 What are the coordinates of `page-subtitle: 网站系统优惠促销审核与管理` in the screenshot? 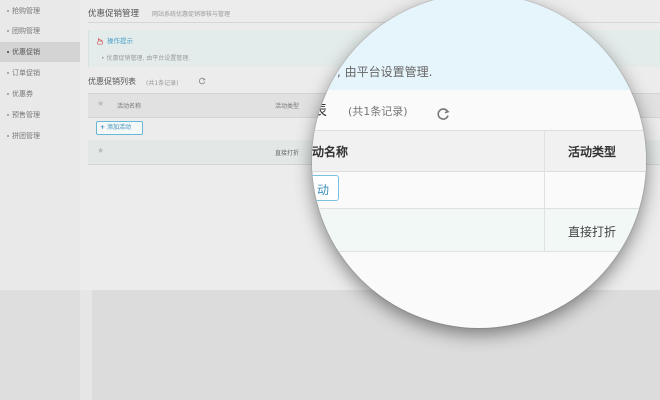 It's located at (191, 14).